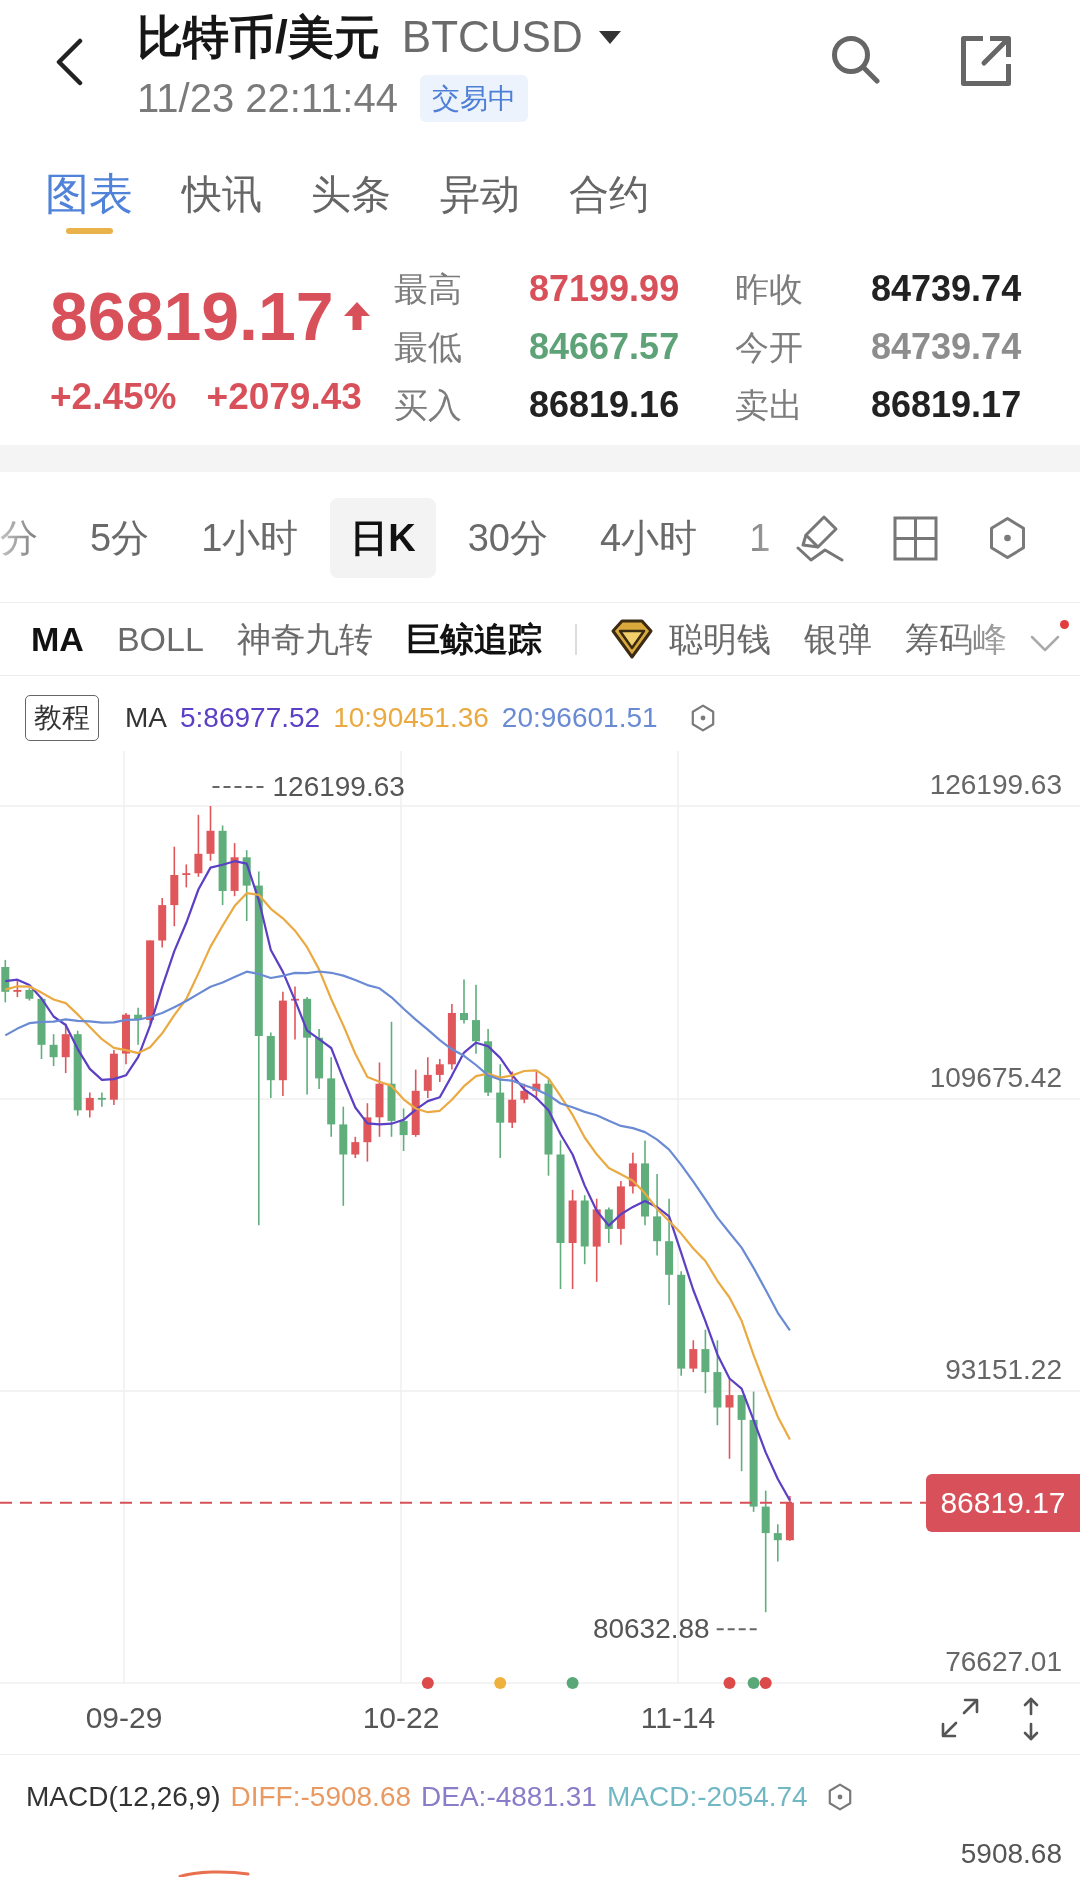 This screenshot has width=1080, height=1877. I want to click on chevron-down-icon, so click(1045, 643).